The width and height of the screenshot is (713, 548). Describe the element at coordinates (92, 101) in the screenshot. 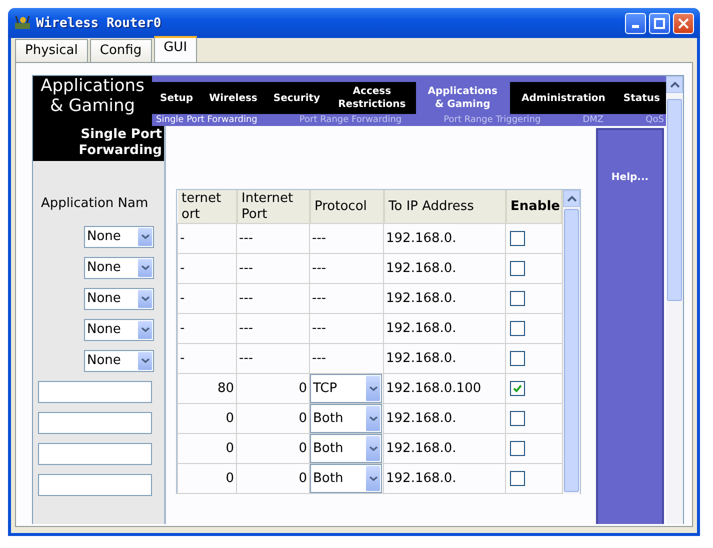

I see `section-title: Applications & Gaming` at that location.